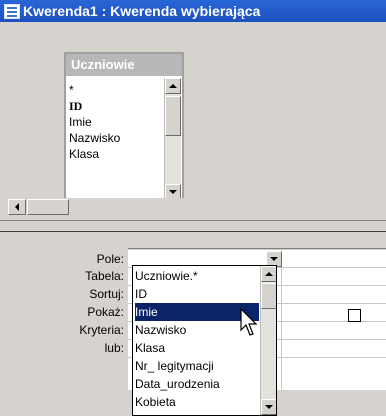 The width and height of the screenshot is (386, 416). I want to click on scroll-down-button, so click(268, 407).